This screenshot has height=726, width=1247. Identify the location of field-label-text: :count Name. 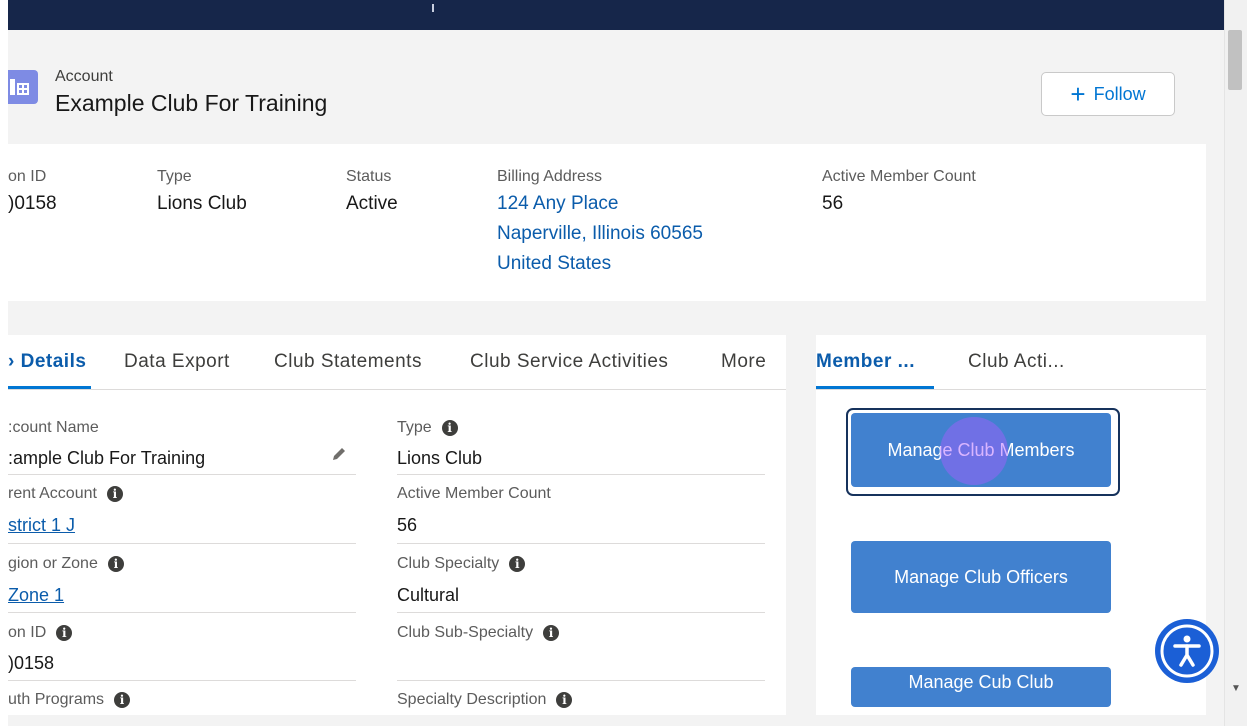
(53, 427).